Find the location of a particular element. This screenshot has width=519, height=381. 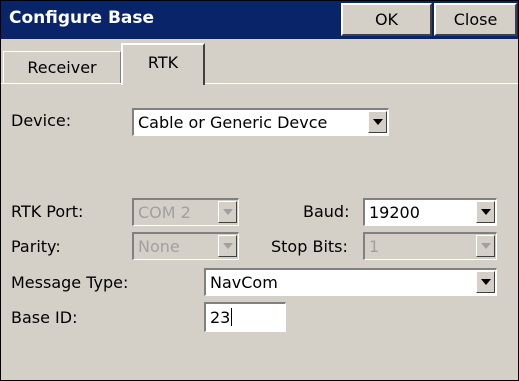

parity-dropdown-button is located at coordinates (227, 246).